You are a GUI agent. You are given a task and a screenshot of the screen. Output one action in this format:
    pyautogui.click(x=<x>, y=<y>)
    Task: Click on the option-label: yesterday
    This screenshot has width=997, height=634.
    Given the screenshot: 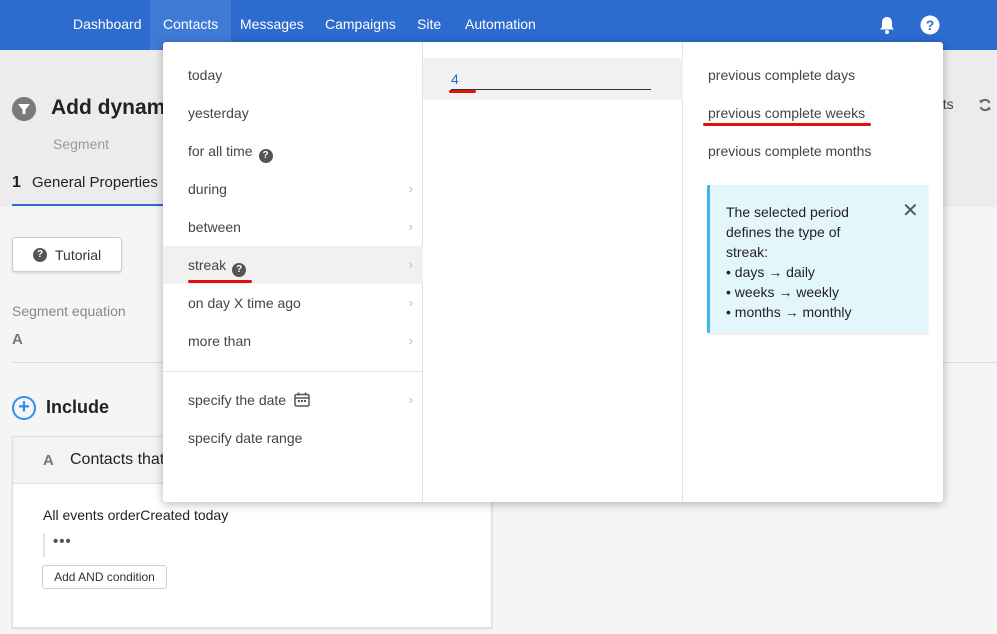 What is the action you would take?
    pyautogui.click(x=218, y=113)
    